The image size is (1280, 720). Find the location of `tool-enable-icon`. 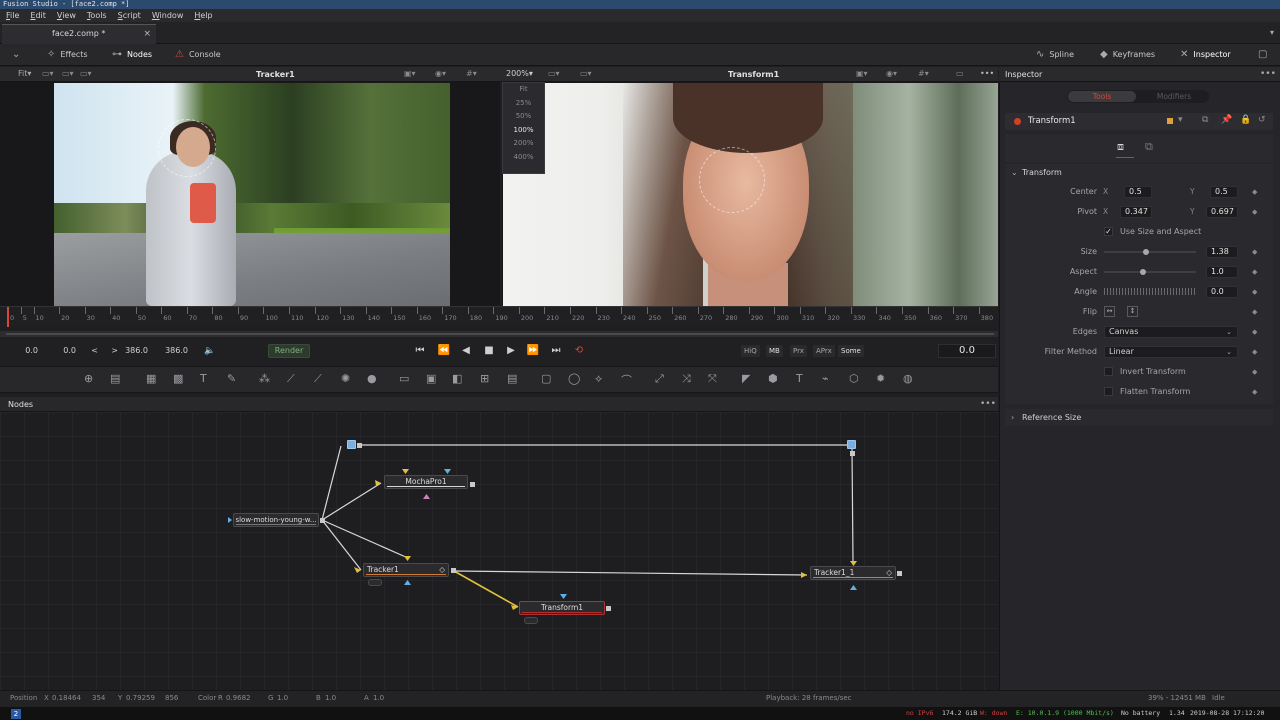

tool-enable-icon is located at coordinates (1017, 121).